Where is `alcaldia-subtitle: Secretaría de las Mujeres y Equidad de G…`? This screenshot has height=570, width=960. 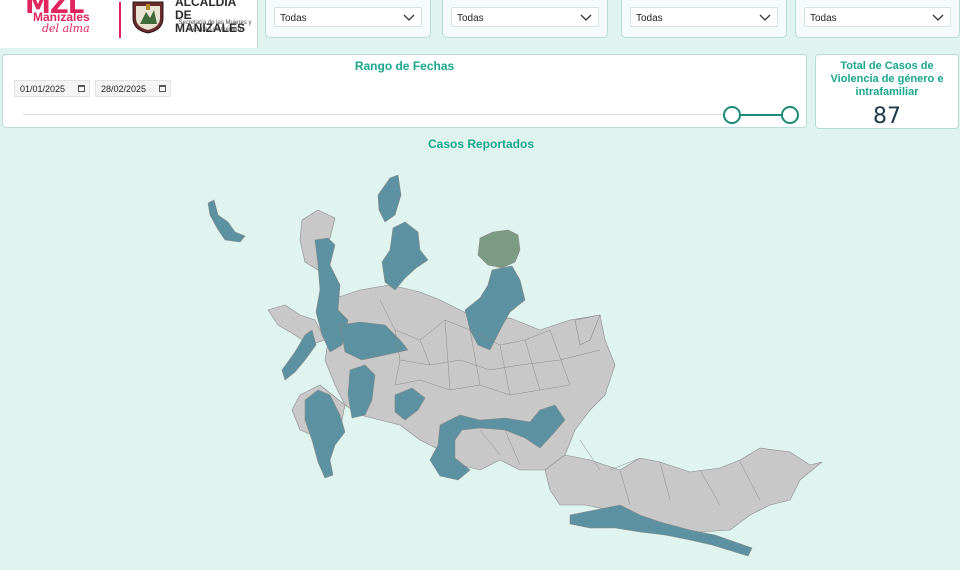 alcaldia-subtitle: Secretaría de las Mujeres y Equidad de G… is located at coordinates (215, 26).